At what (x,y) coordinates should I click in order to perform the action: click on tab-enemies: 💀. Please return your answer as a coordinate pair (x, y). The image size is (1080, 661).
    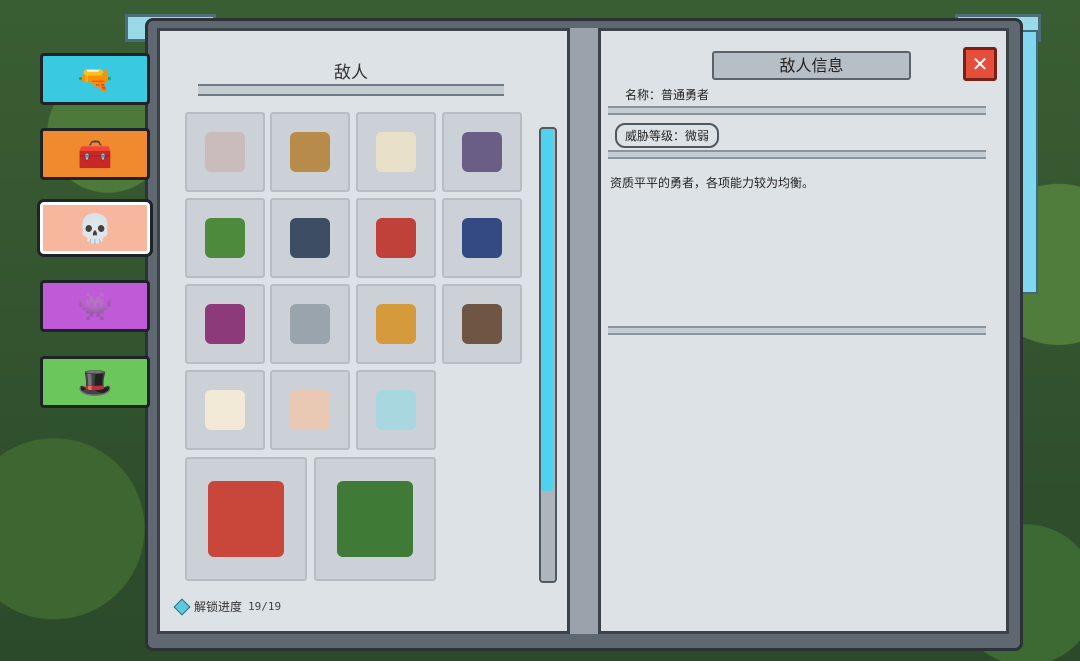
    Looking at the image, I should click on (95, 228).